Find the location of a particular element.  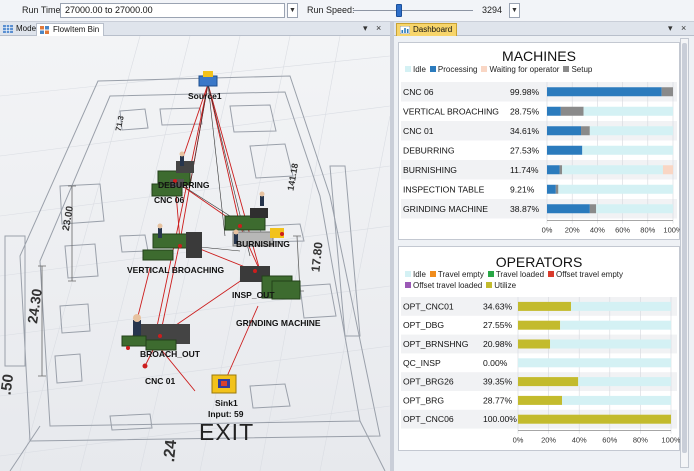

operators-x-tick: 20% is located at coordinates (548, 440).